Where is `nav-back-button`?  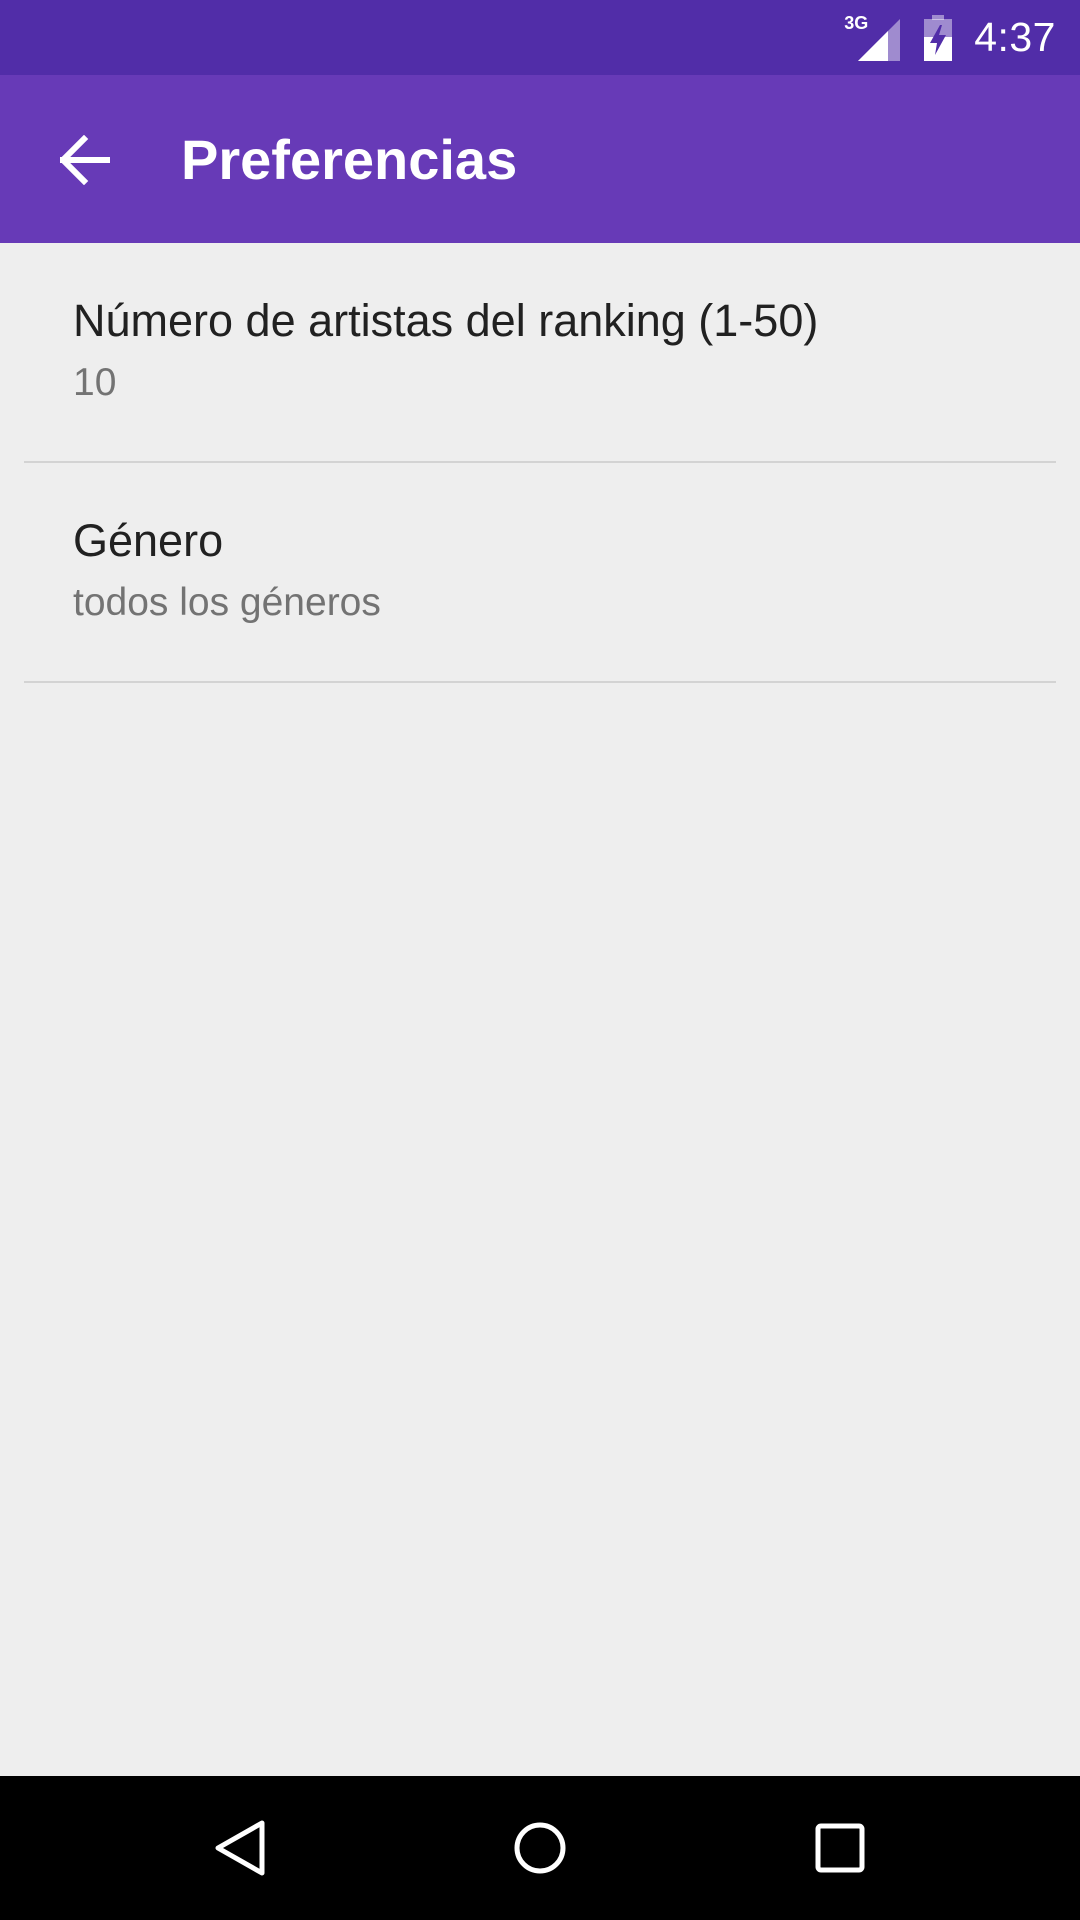
nav-back-button is located at coordinates (240, 1848).